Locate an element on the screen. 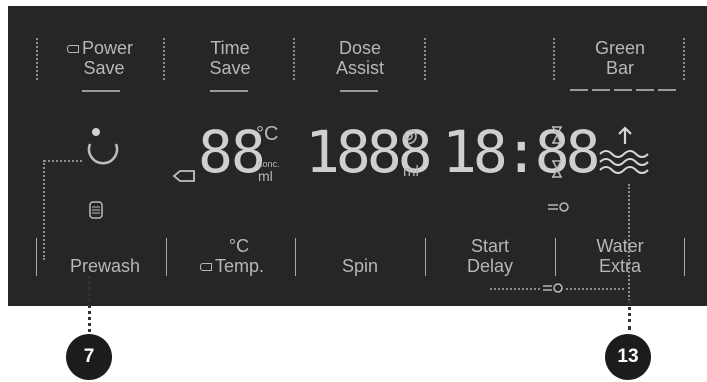 The width and height of the screenshot is (707, 382). power-save-line1: Power is located at coordinates (107, 48).